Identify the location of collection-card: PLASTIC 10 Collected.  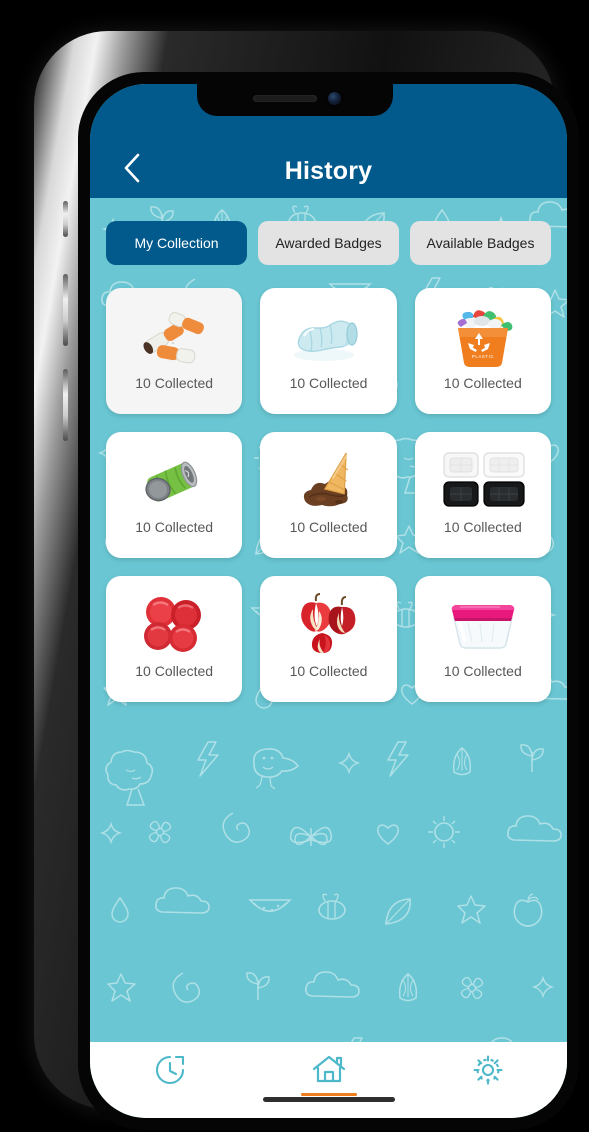
(482, 351).